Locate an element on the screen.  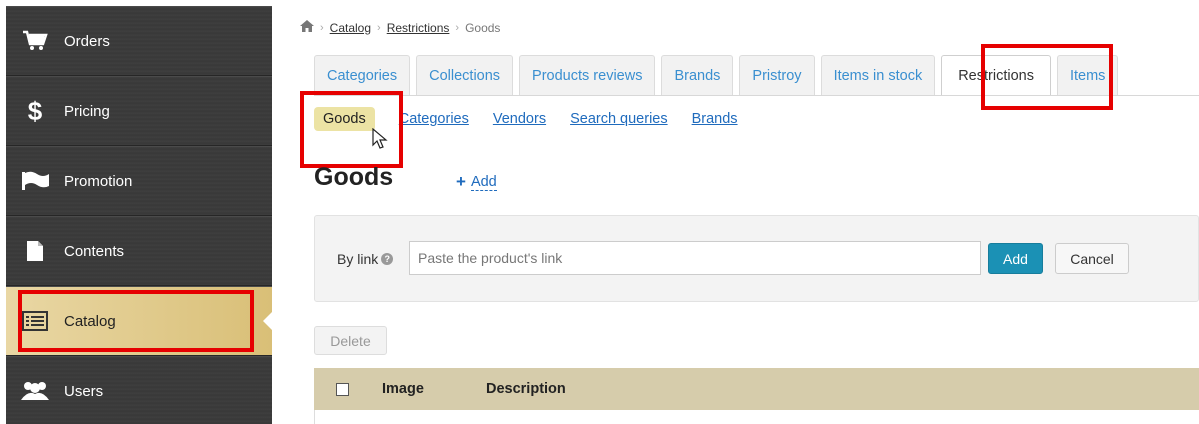
column-header-description: Description is located at coordinates (526, 389).